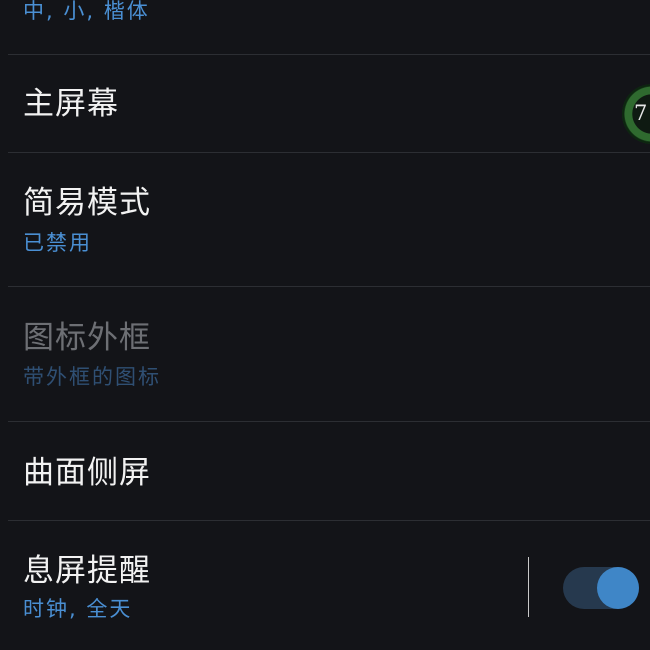  What do you see at coordinates (87, 473) in the screenshot?
I see `edge-screen-title: 曲面侧屏` at bounding box center [87, 473].